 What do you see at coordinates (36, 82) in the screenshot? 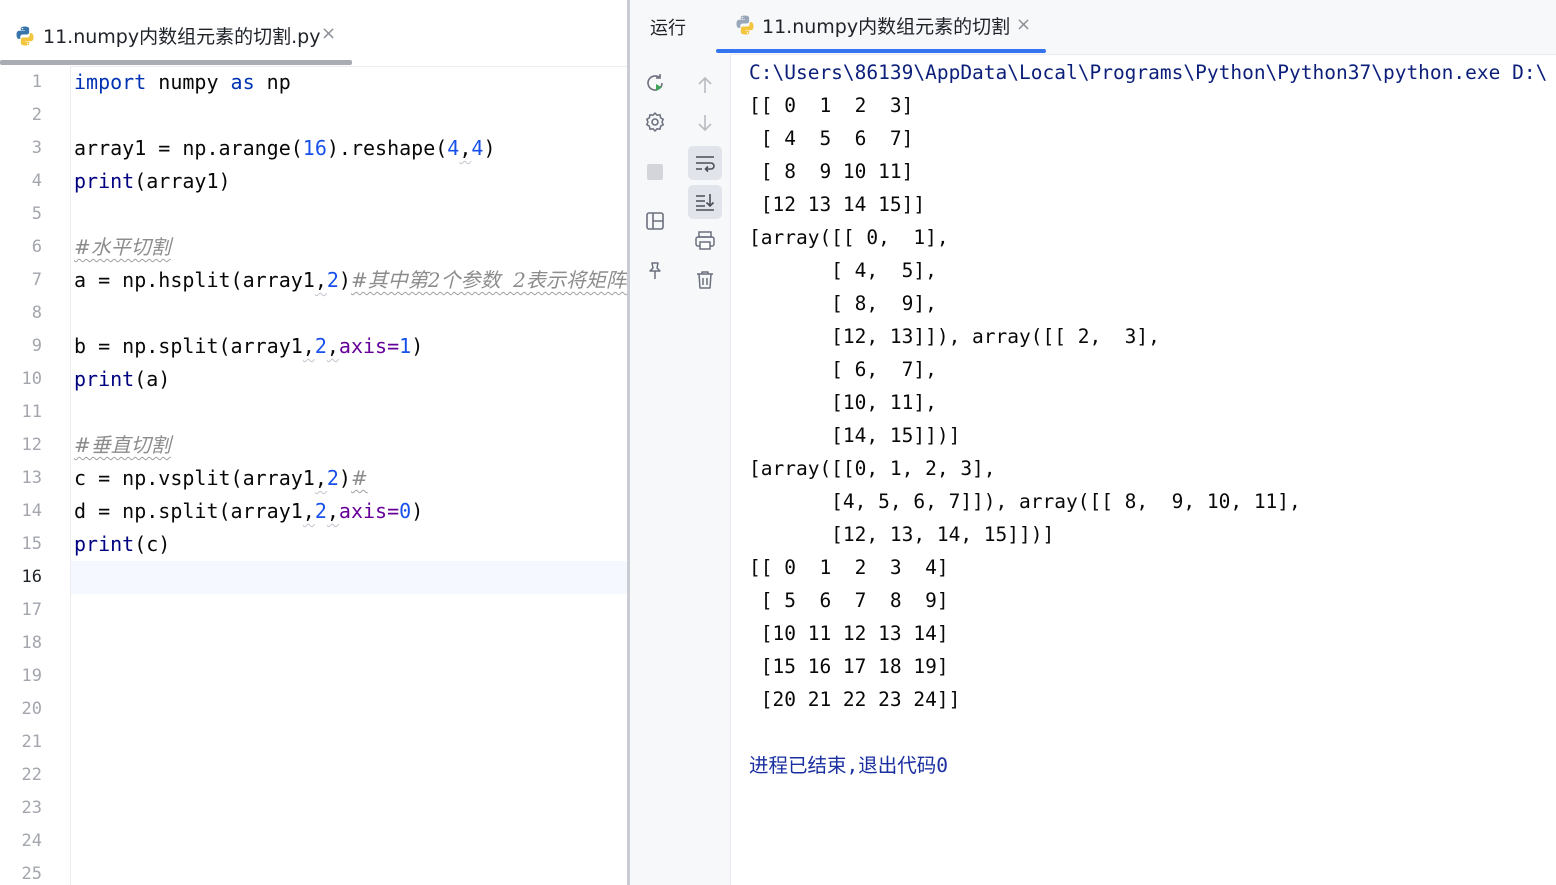
I see `line-number: 1` at bounding box center [36, 82].